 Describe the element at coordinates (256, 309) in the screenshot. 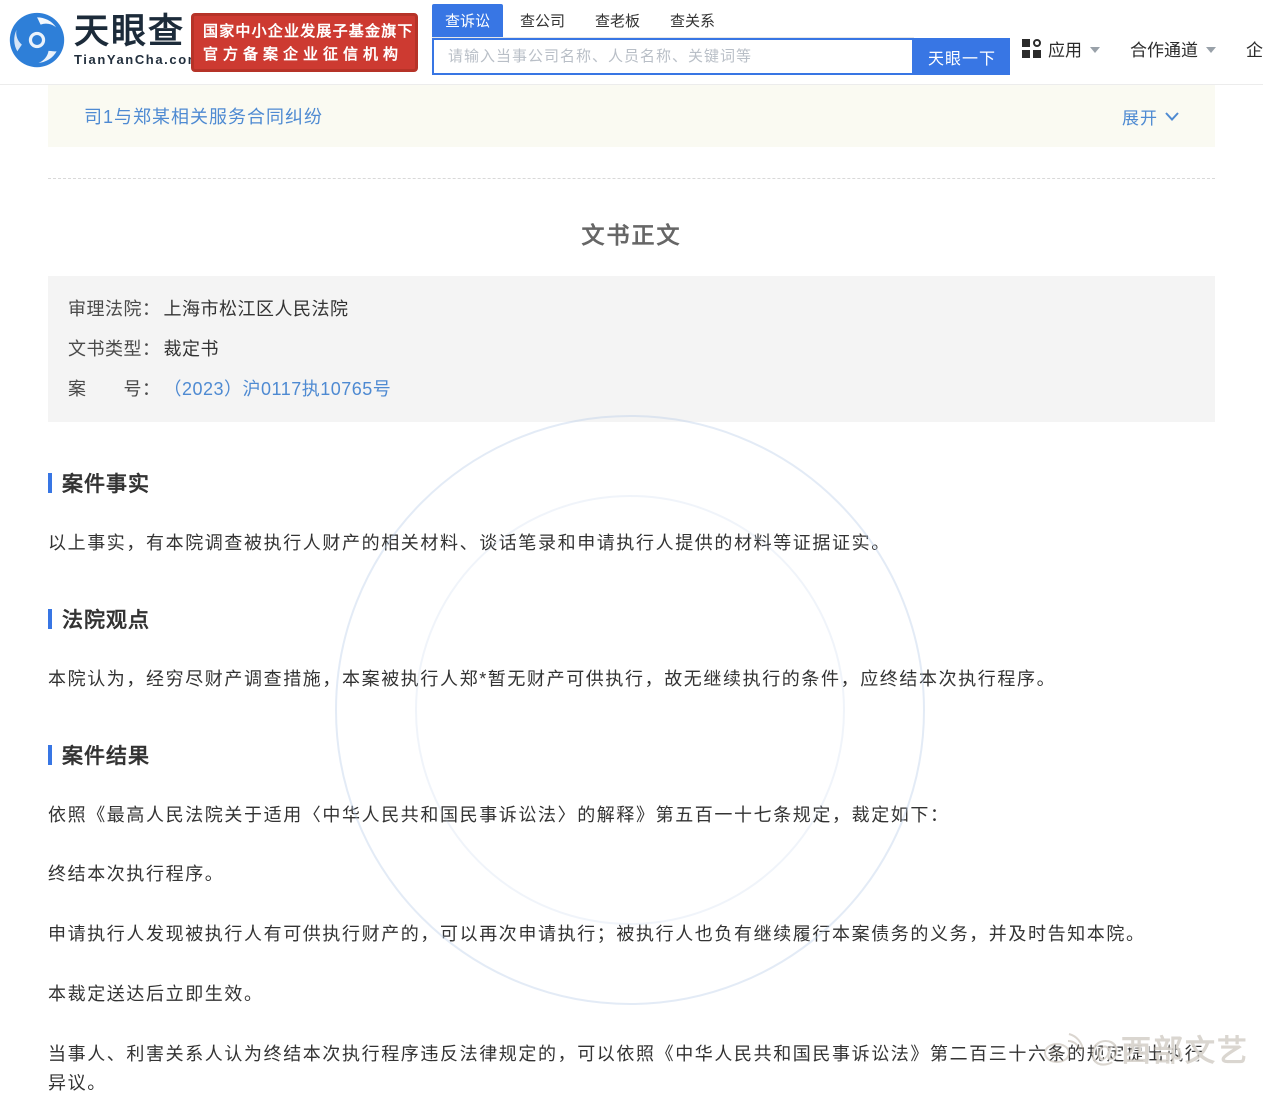

I see `meta-value-court: 上海市松江区人民法院` at that location.